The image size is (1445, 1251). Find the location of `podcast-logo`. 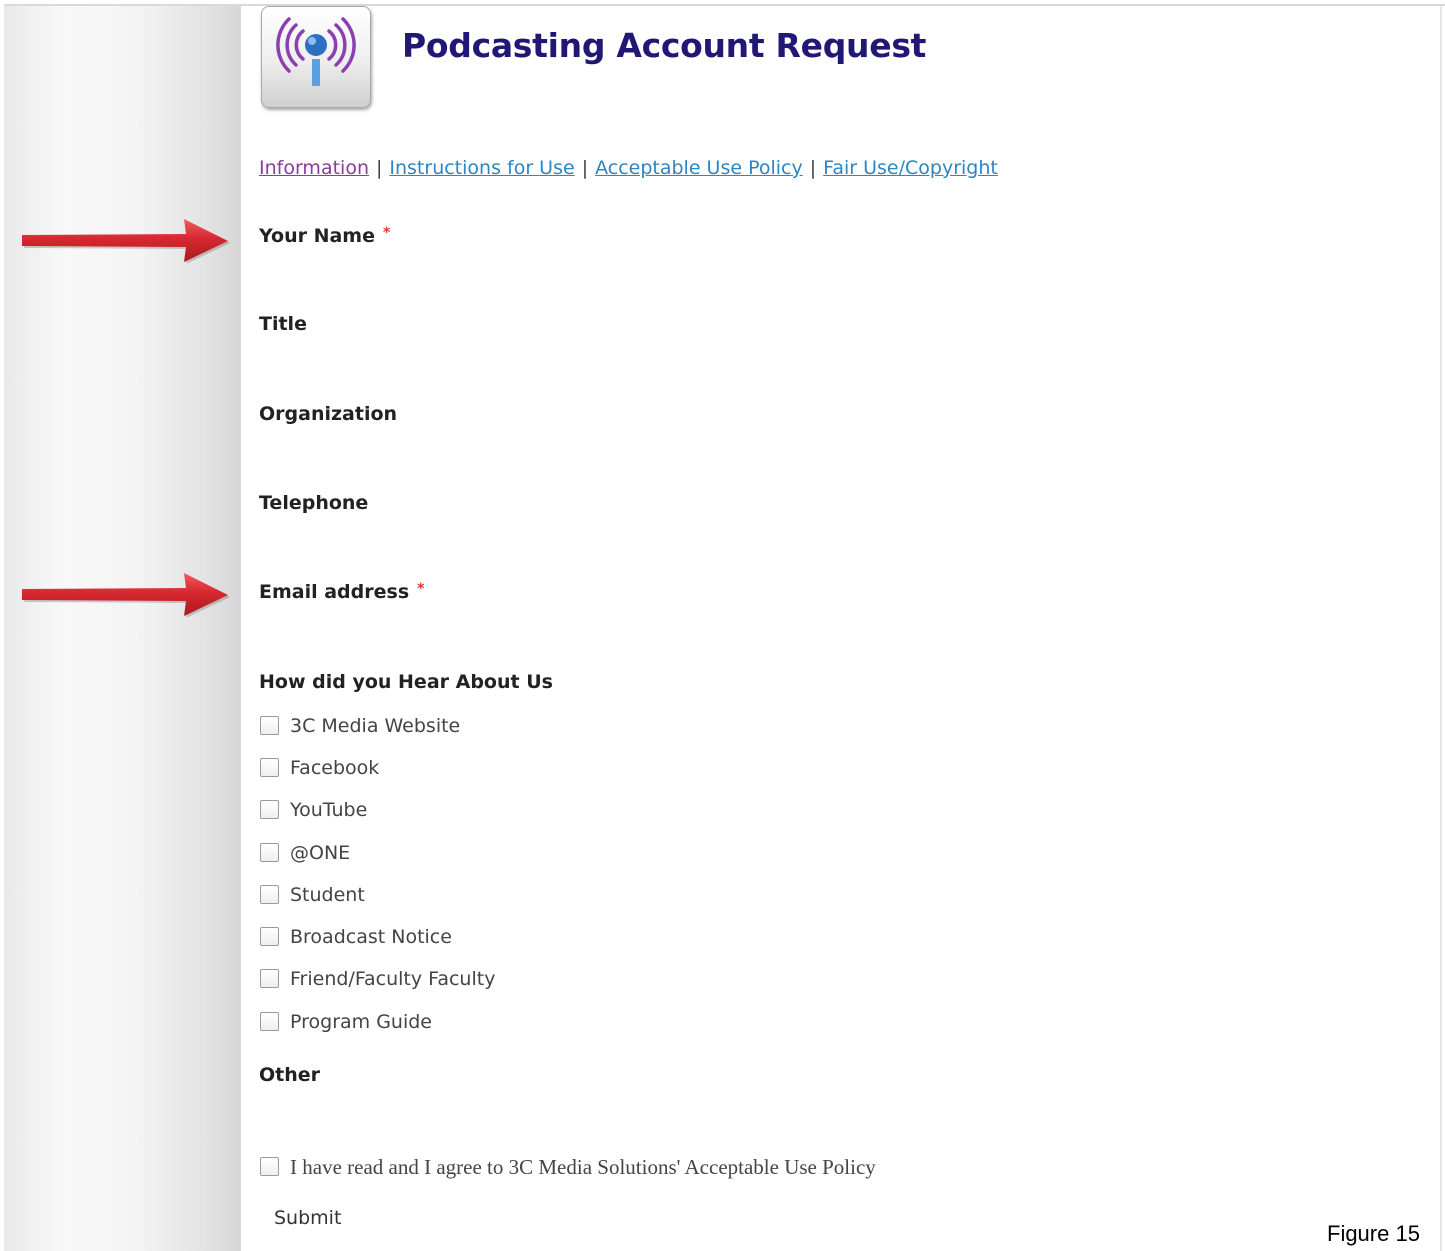

podcast-logo is located at coordinates (316, 57).